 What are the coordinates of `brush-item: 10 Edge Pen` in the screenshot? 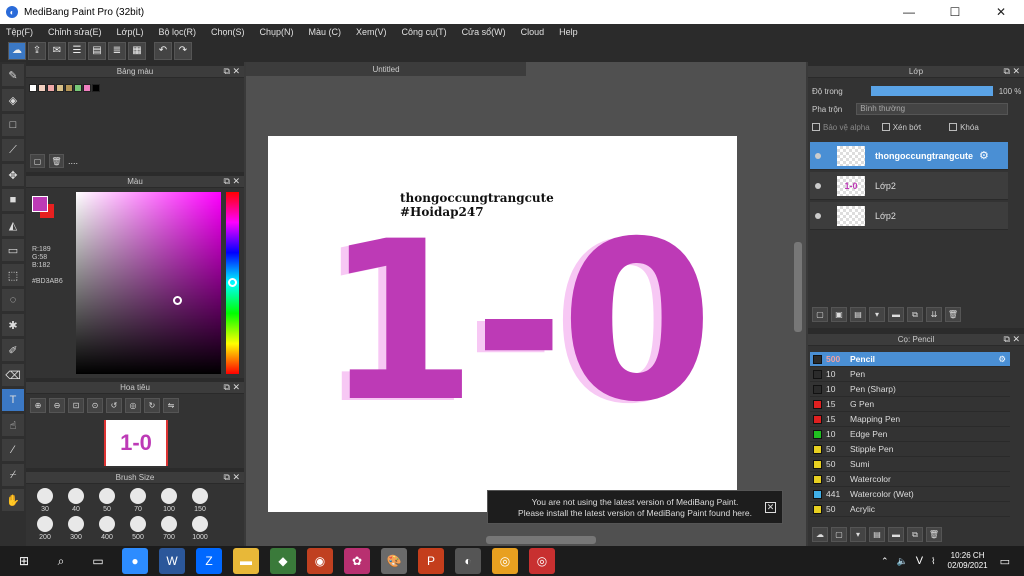 It's located at (910, 434).